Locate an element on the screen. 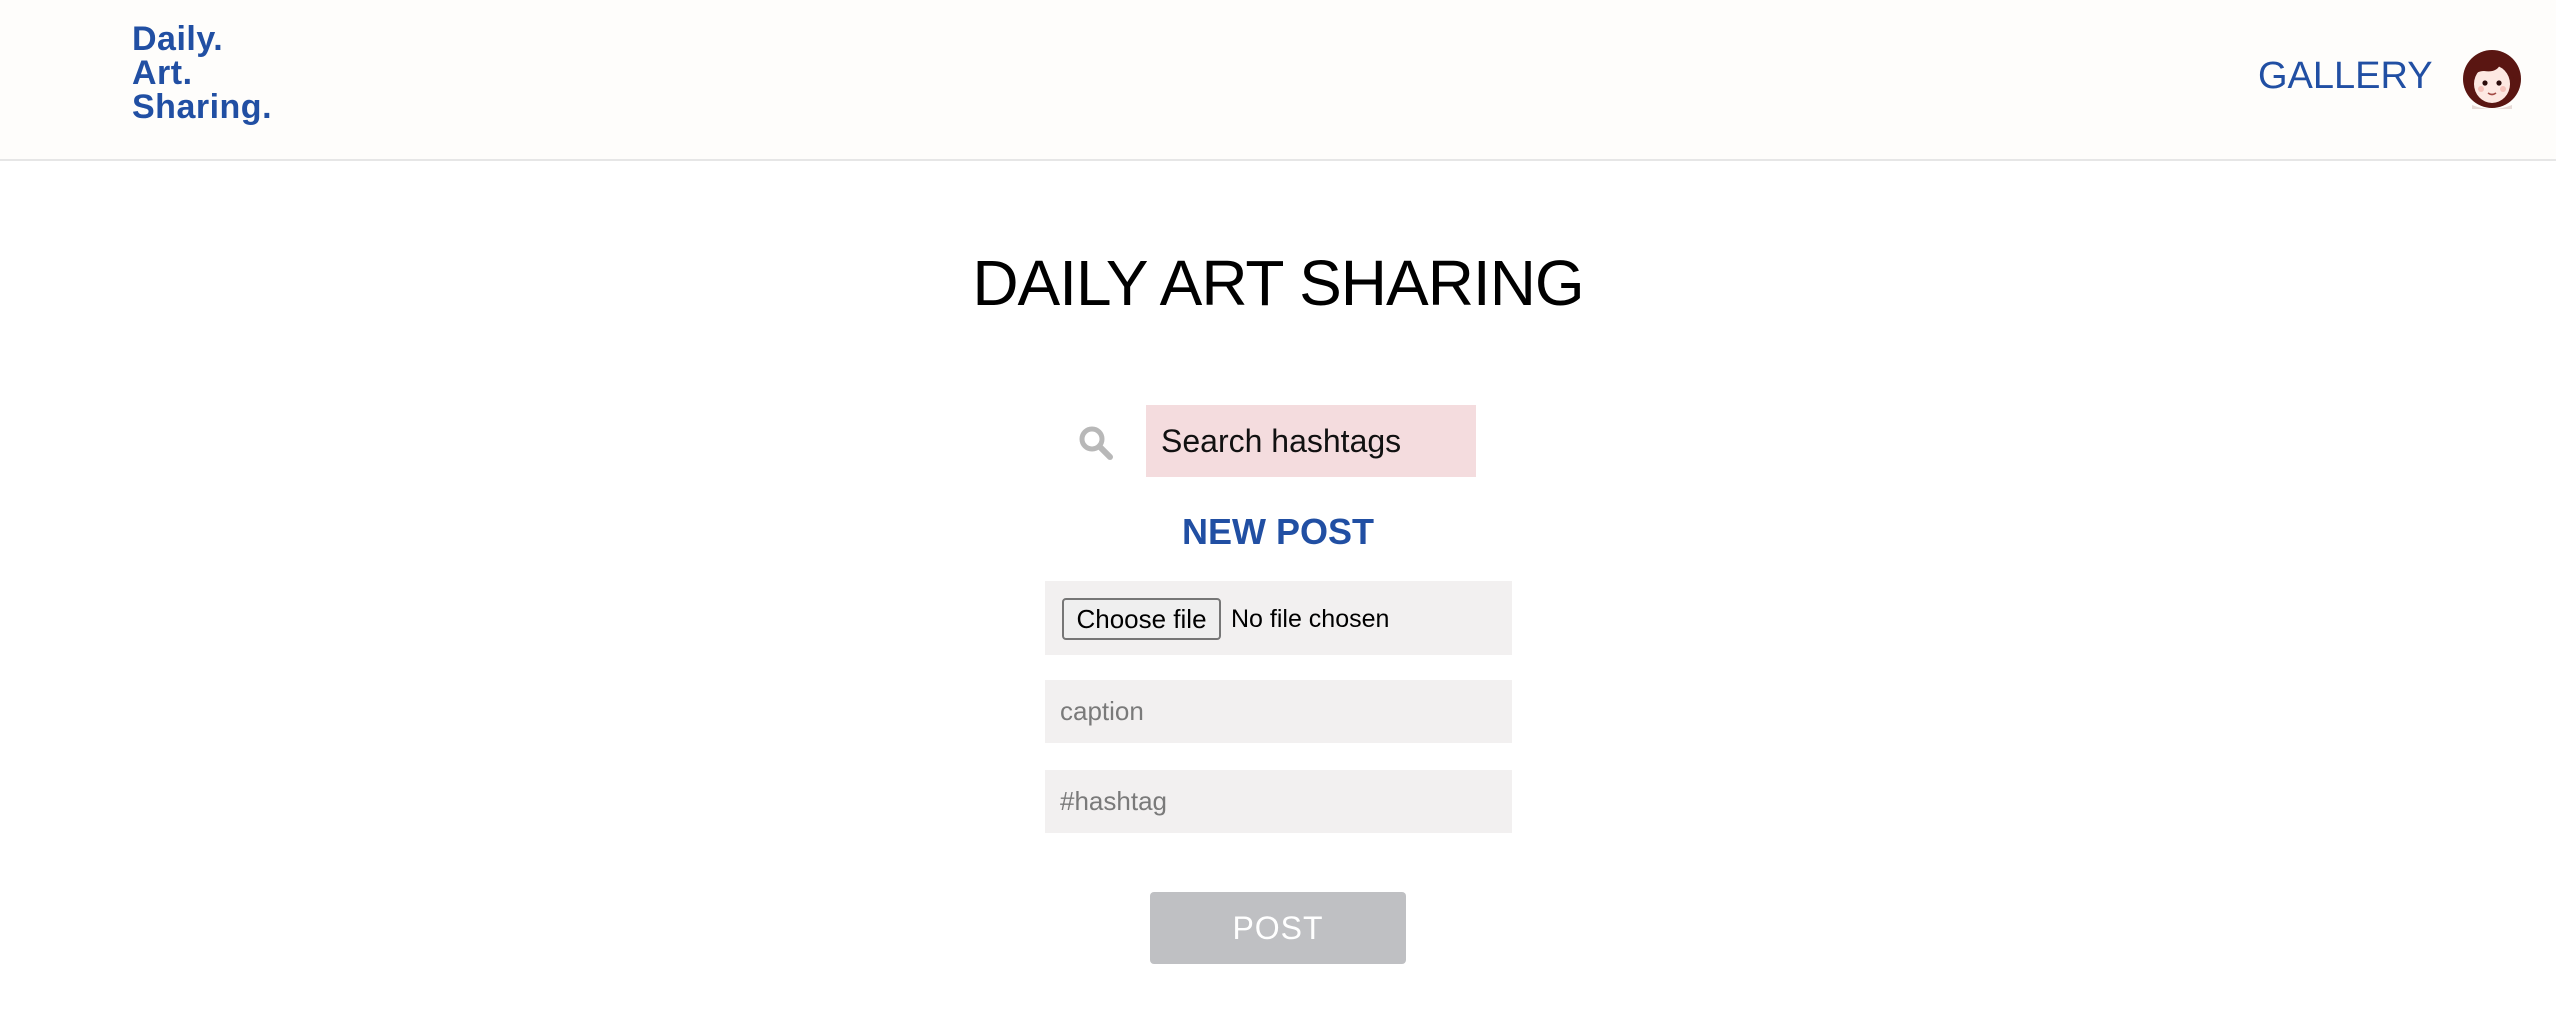 The width and height of the screenshot is (2556, 1030). new-post-heading: NEW POST is located at coordinates (1277, 531).